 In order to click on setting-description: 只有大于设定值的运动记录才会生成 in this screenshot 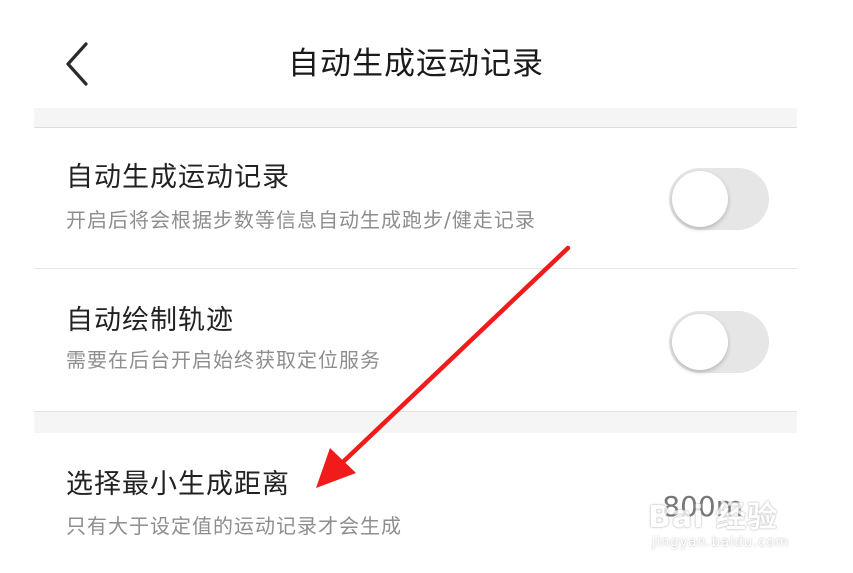, I will do `click(234, 526)`.